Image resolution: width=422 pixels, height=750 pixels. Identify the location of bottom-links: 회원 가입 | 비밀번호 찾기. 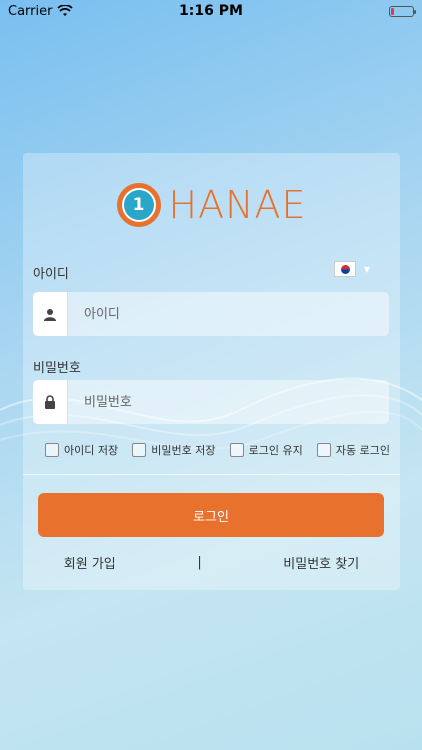
(211, 562).